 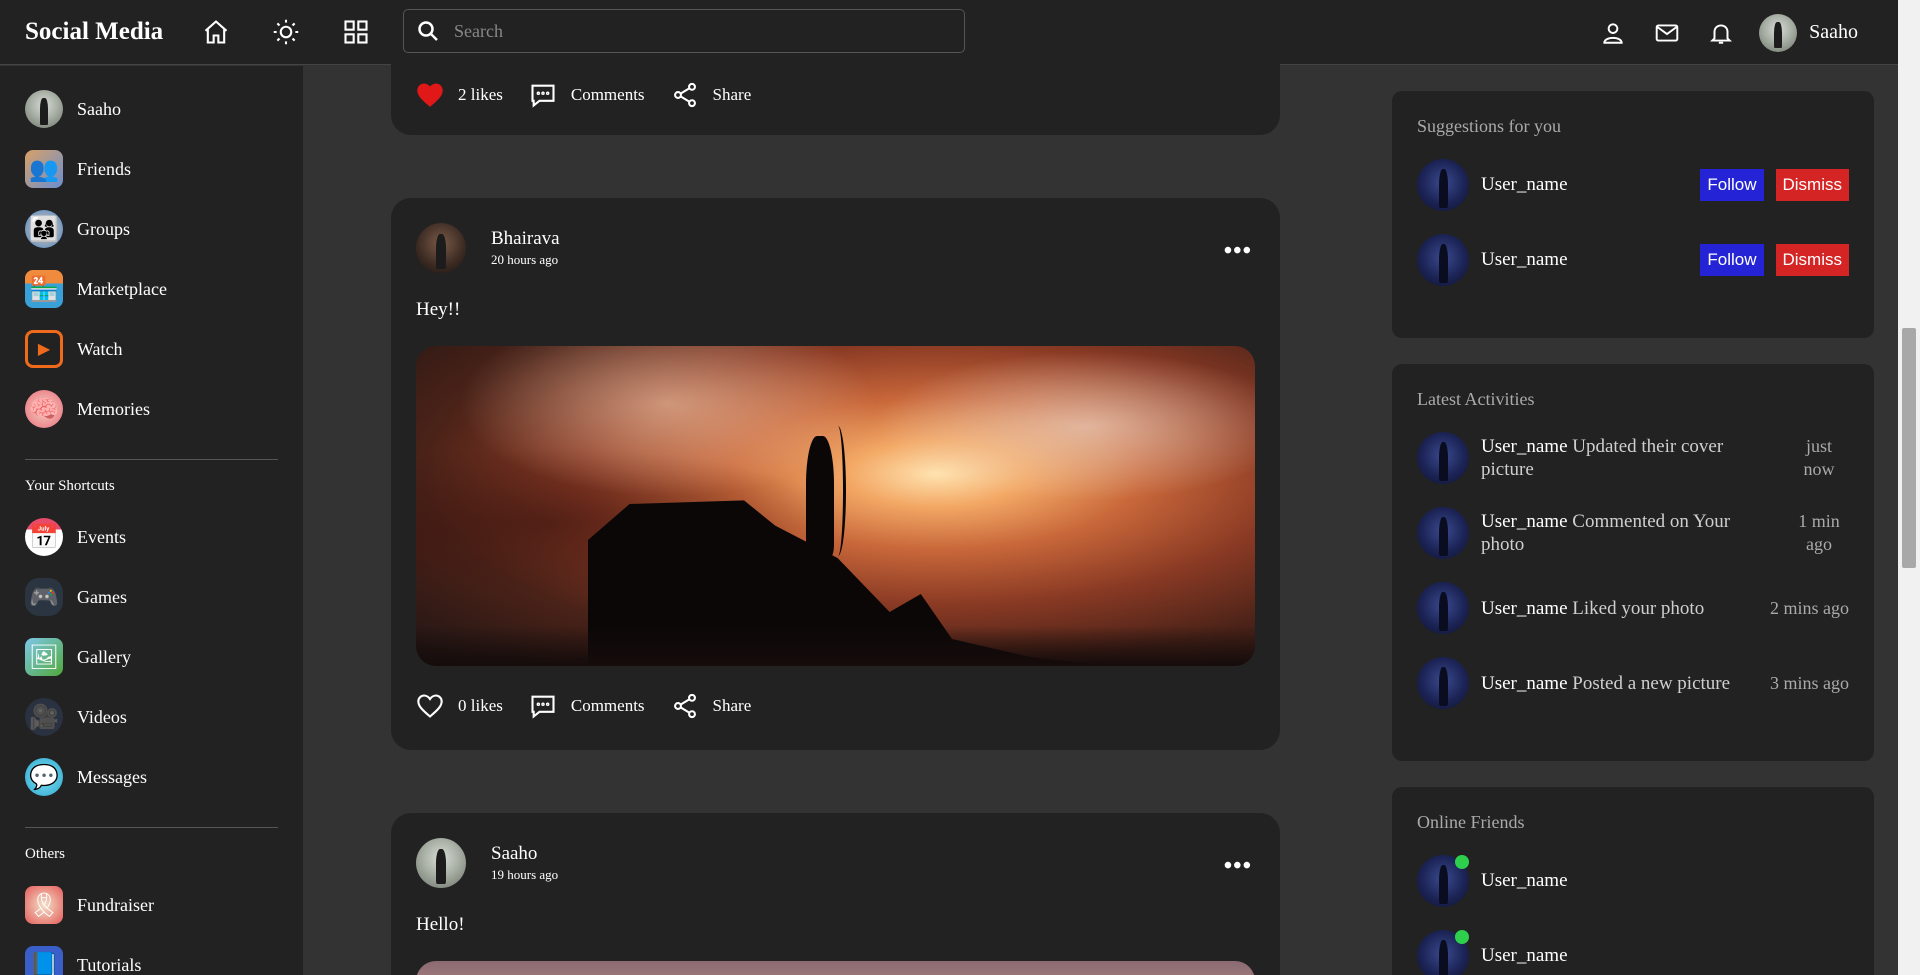 What do you see at coordinates (1618, 608) in the screenshot?
I see `activity-text: User_name Liked your photo` at bounding box center [1618, 608].